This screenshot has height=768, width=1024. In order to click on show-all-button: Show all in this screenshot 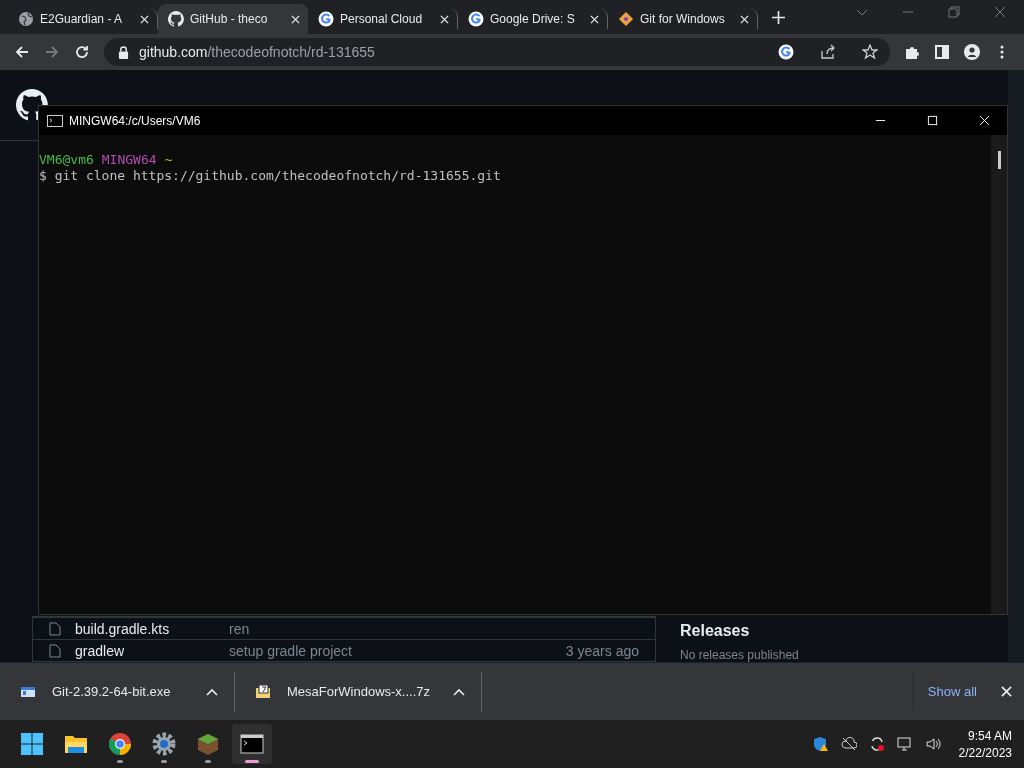, I will do `click(951, 691)`.